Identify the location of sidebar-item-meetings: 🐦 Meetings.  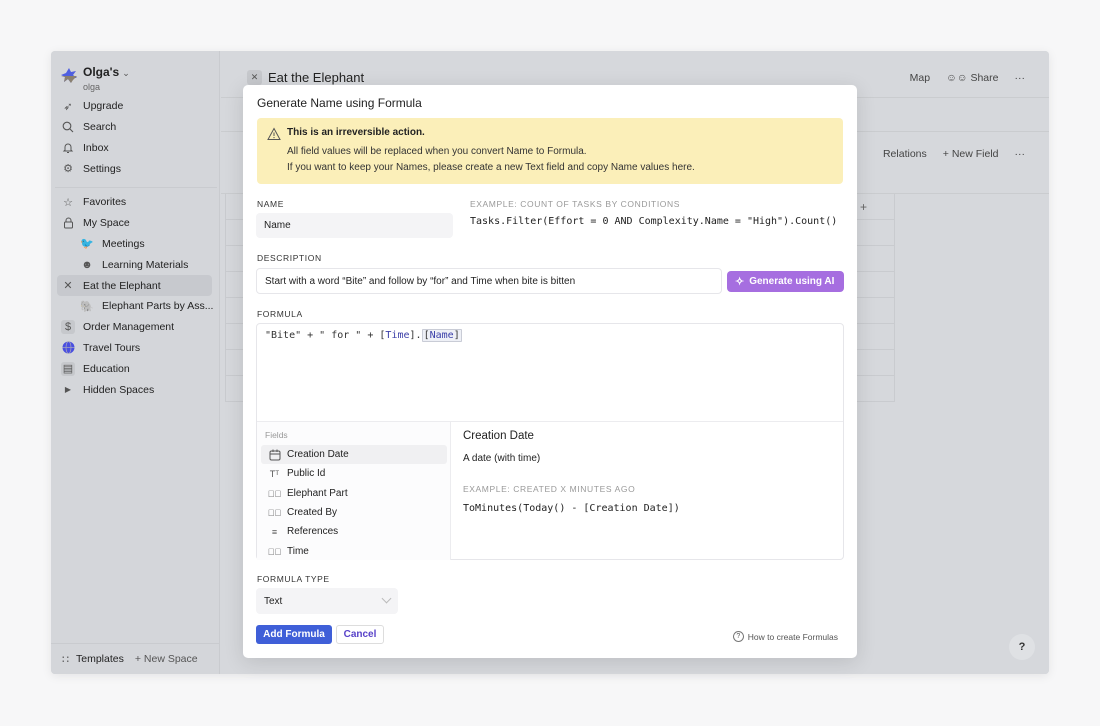
(135, 244).